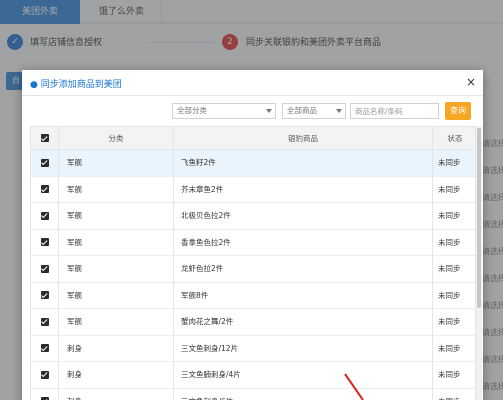 The width and height of the screenshot is (503, 400). I want to click on row-goods-name: 军舰8件, so click(303, 295).